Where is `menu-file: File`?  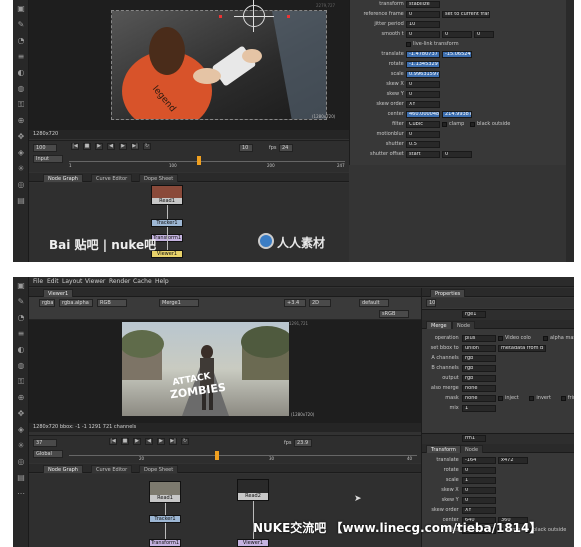
menu-file: File is located at coordinates (38, 281).